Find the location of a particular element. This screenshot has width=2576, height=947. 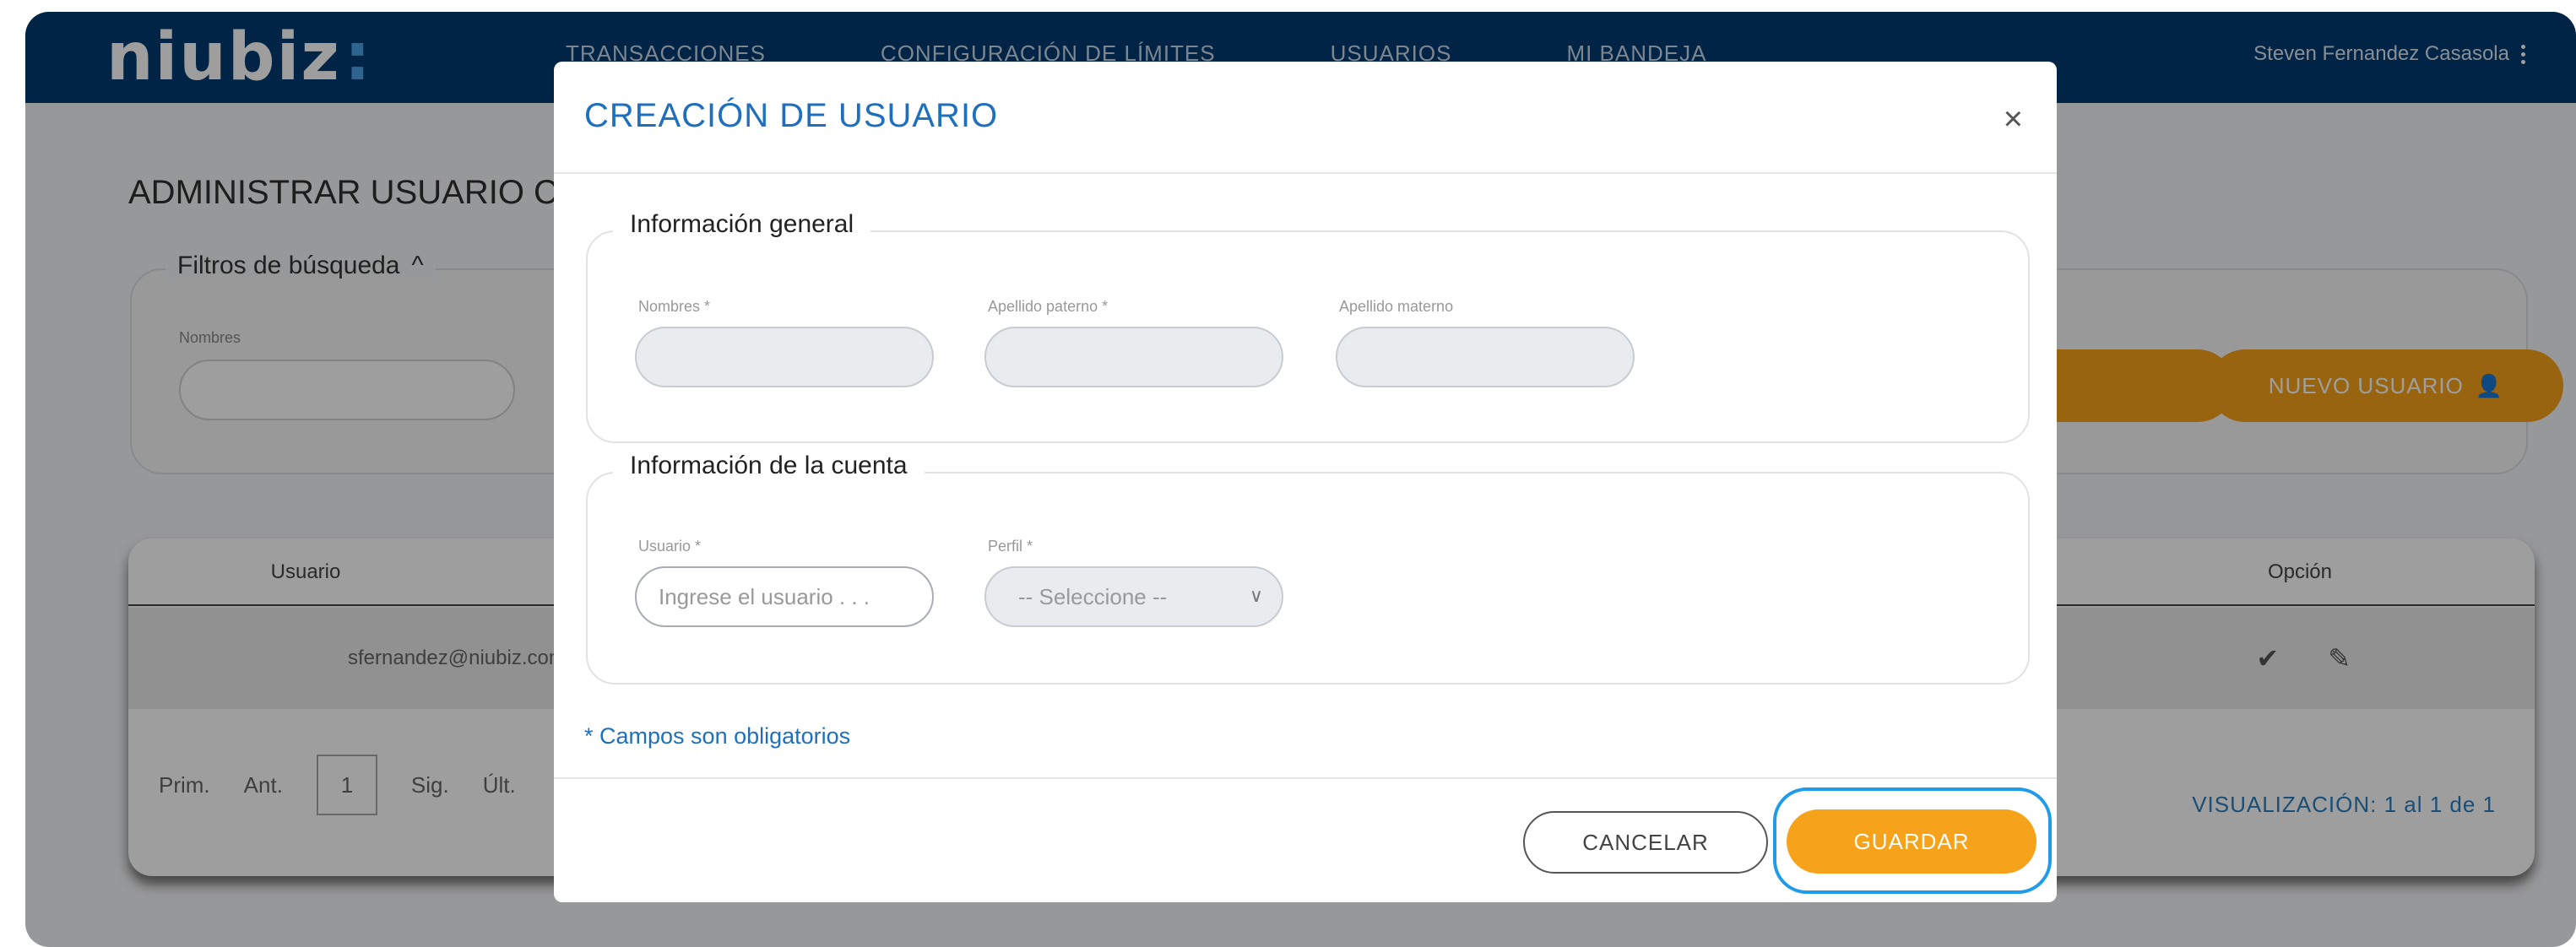

cancel-button: CANCELAR is located at coordinates (1646, 842).